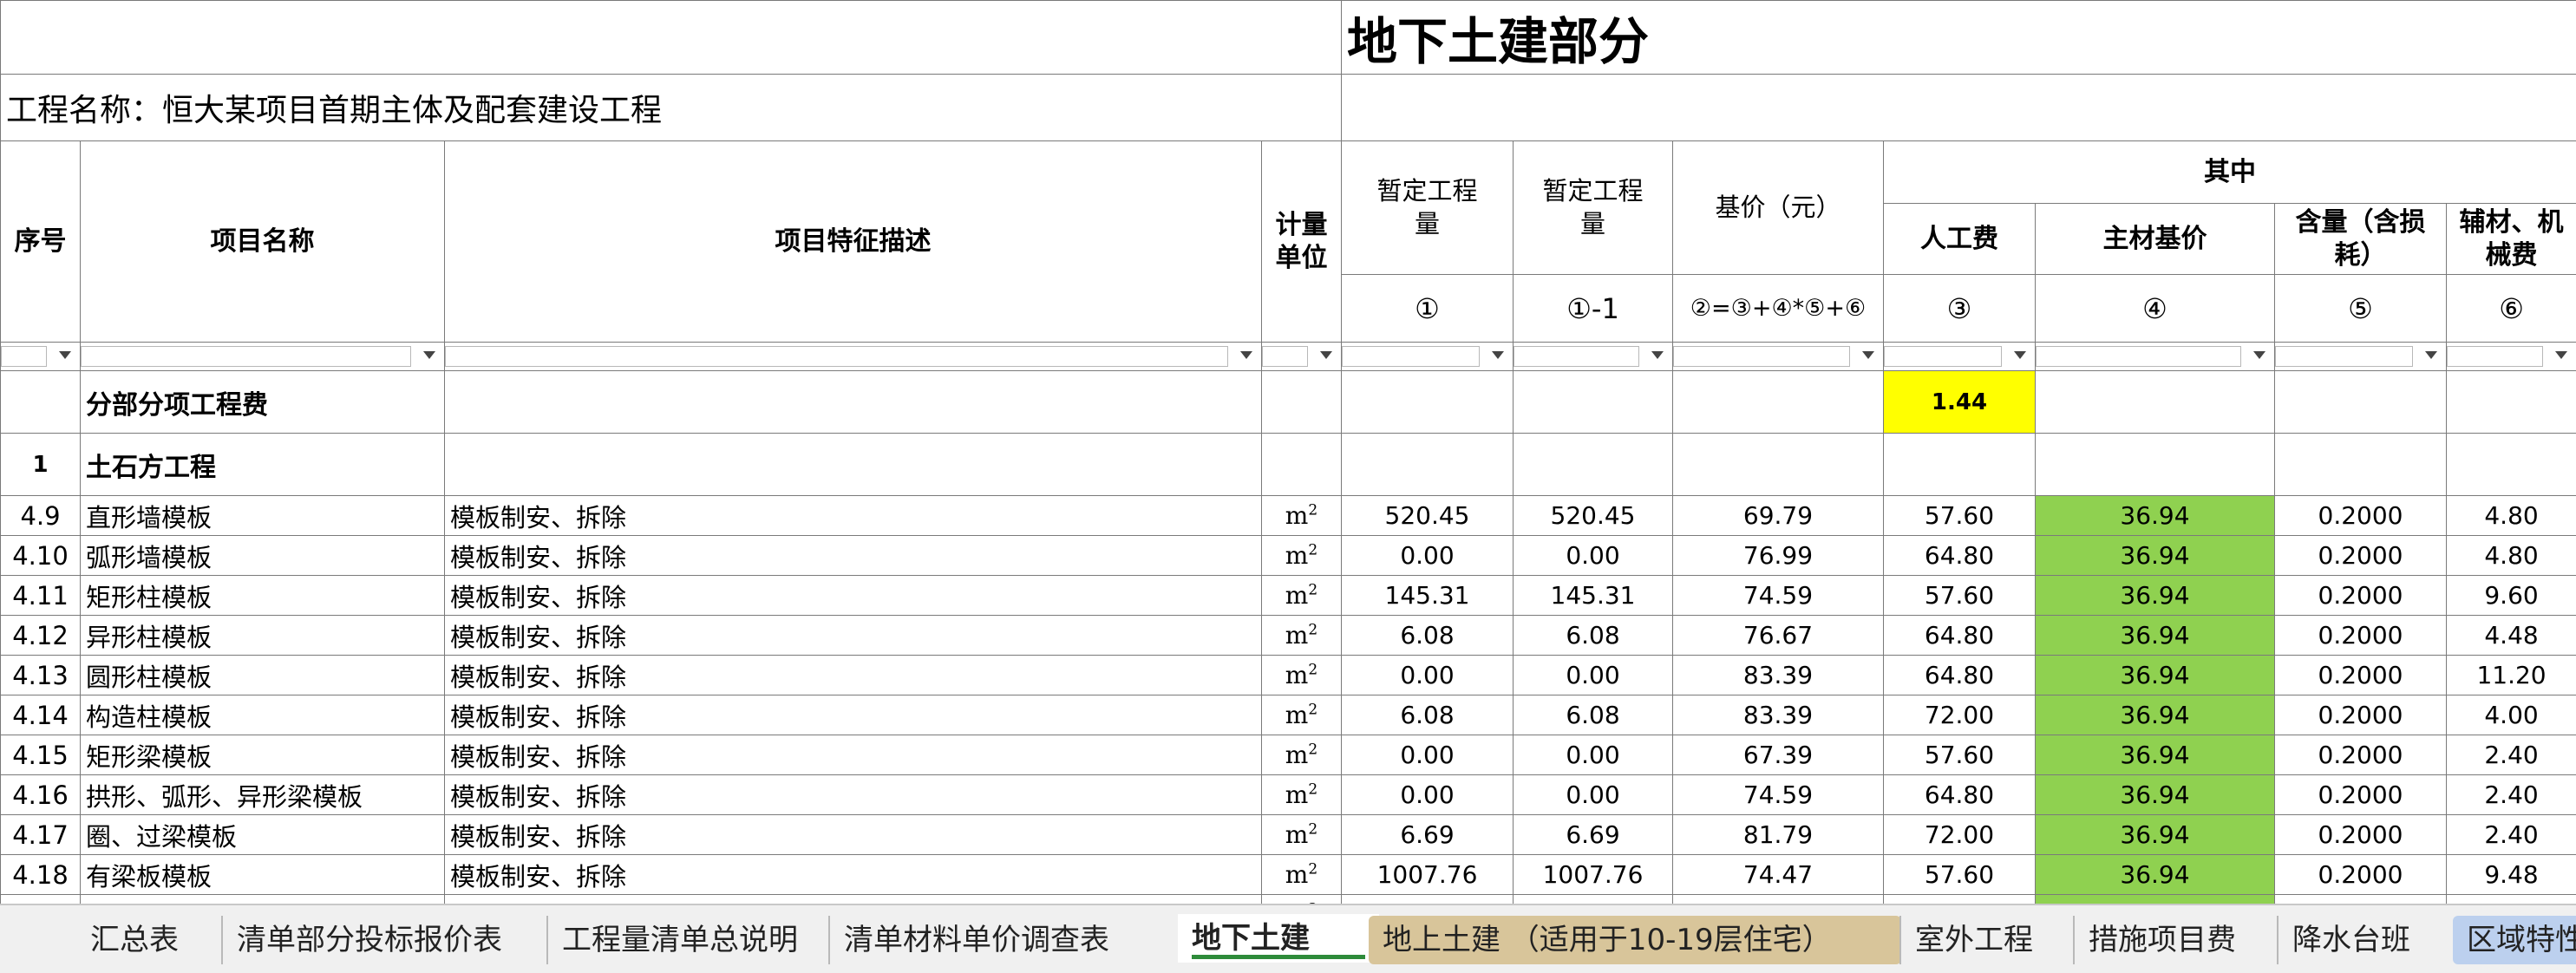 The height and width of the screenshot is (973, 2576). What do you see at coordinates (1778, 596) in the screenshot?
I see `row-base-price: 74.59` at bounding box center [1778, 596].